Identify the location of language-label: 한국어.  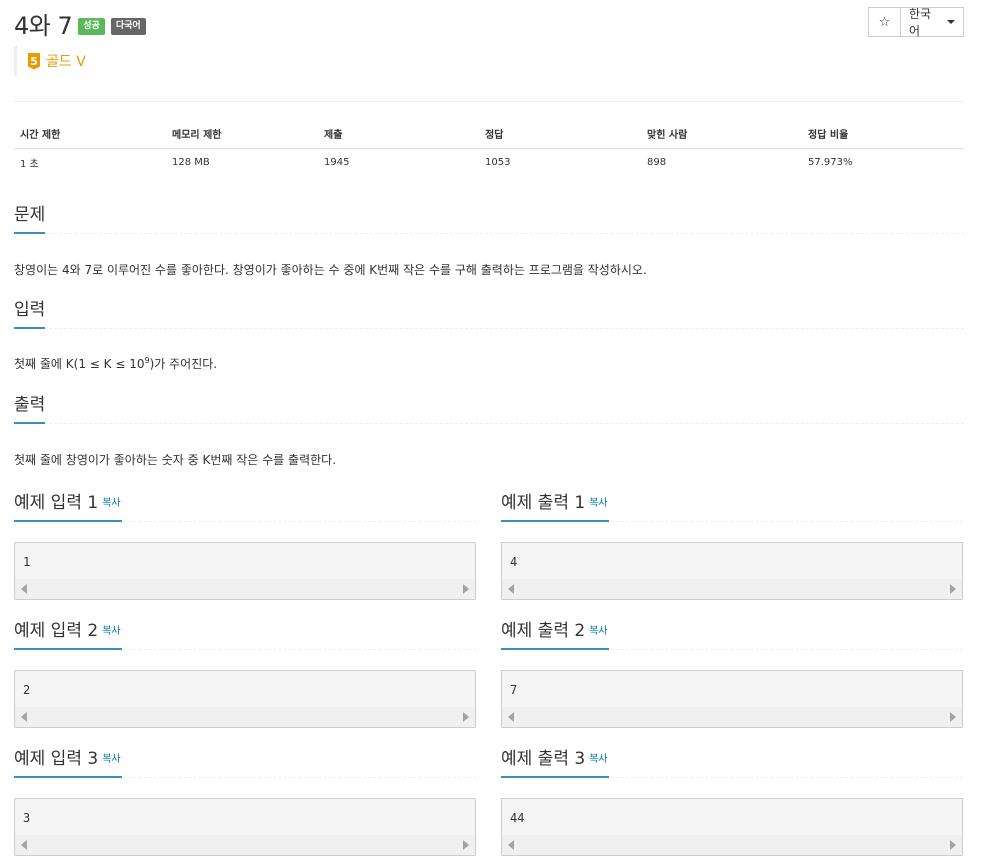
(920, 22).